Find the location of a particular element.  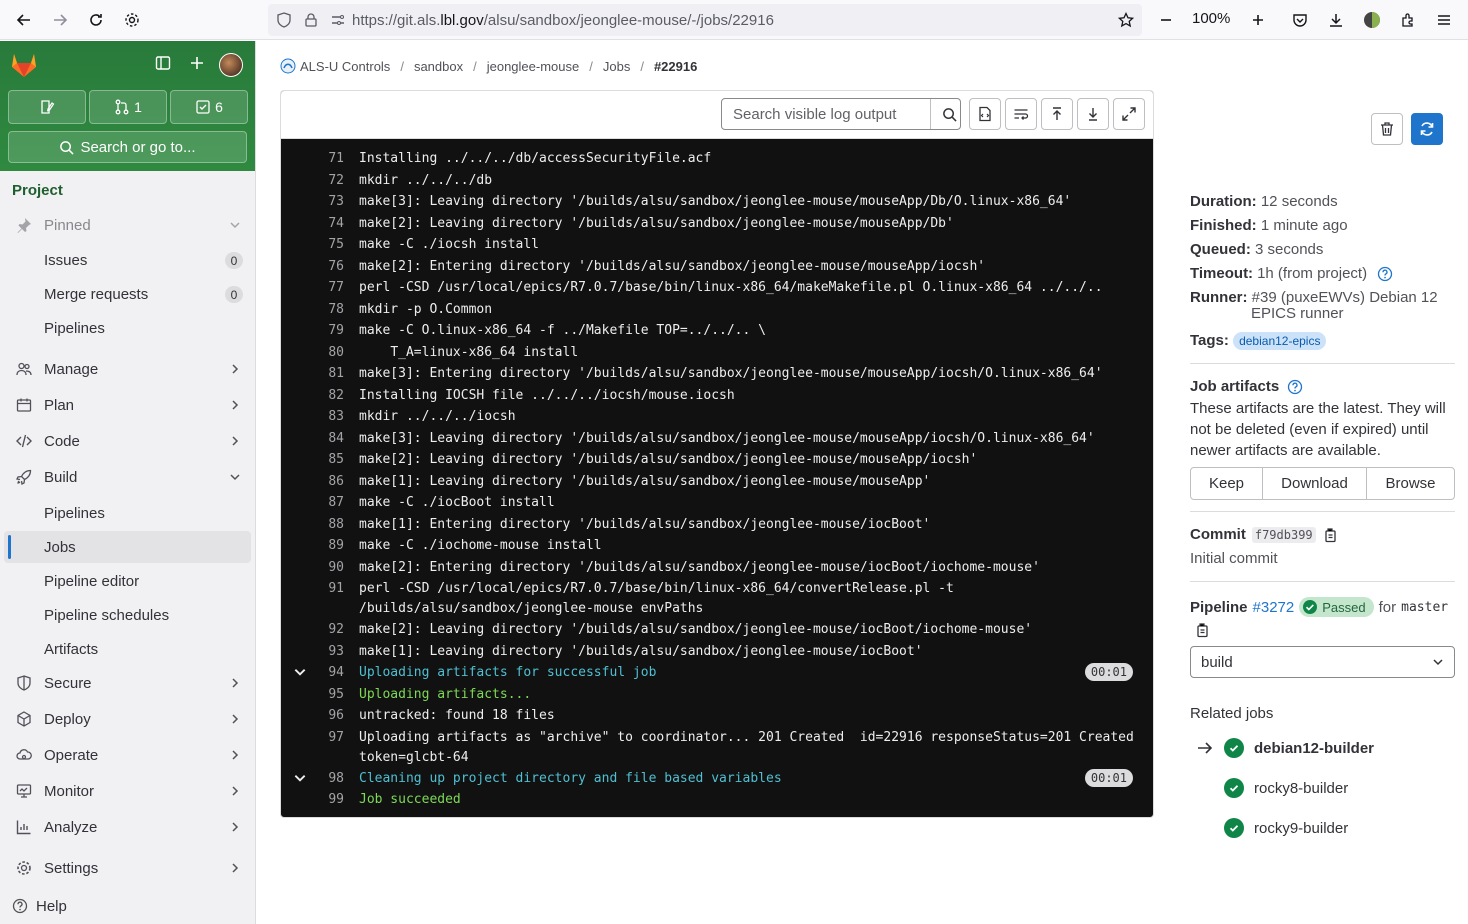

erase-job-button is located at coordinates (1387, 129).